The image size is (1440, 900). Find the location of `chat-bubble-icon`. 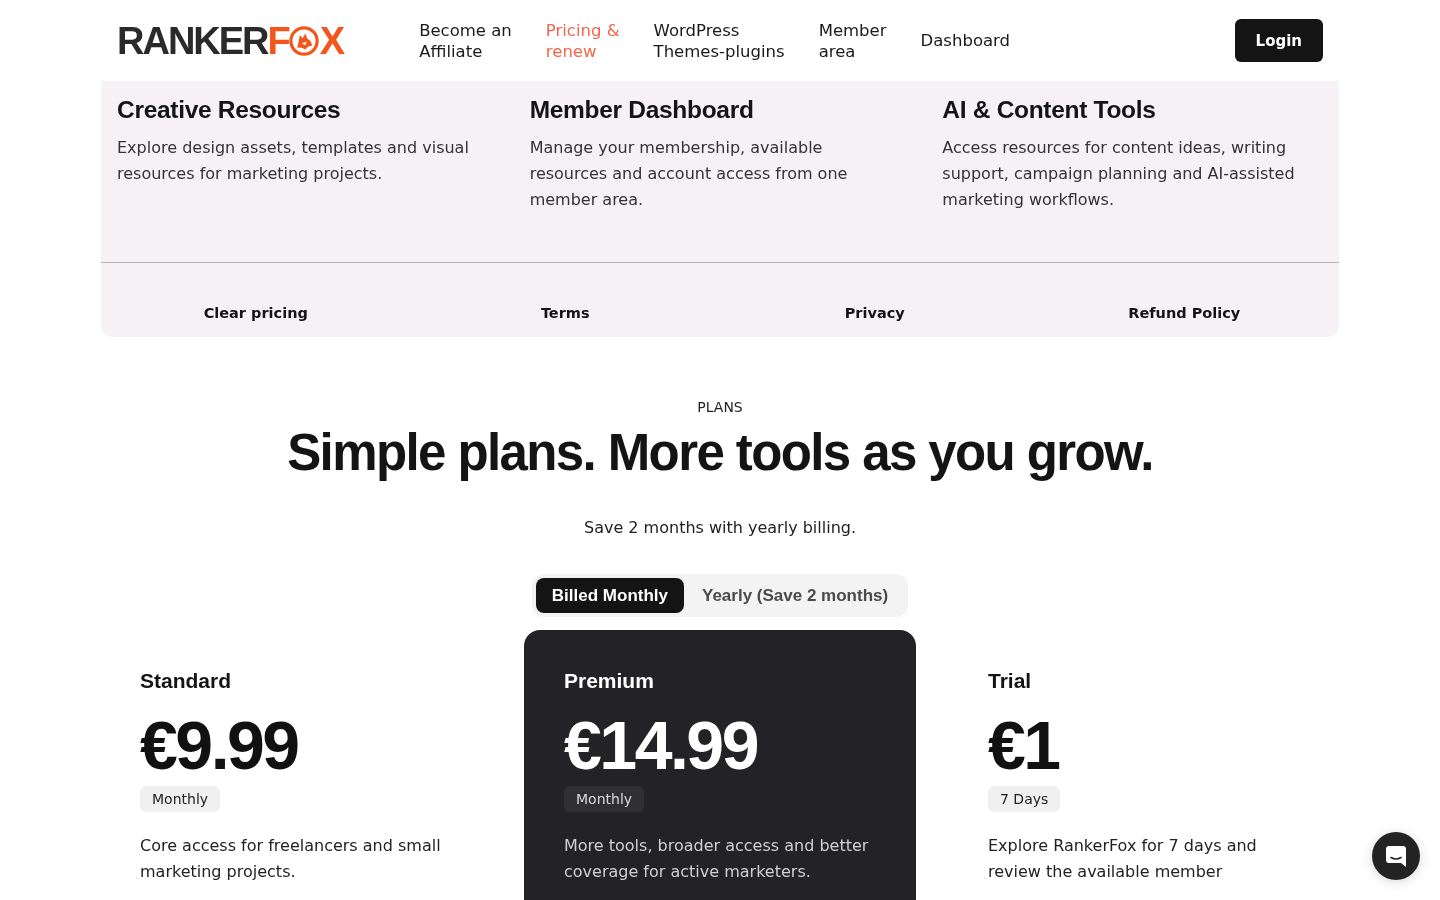

chat-bubble-icon is located at coordinates (1396, 856).